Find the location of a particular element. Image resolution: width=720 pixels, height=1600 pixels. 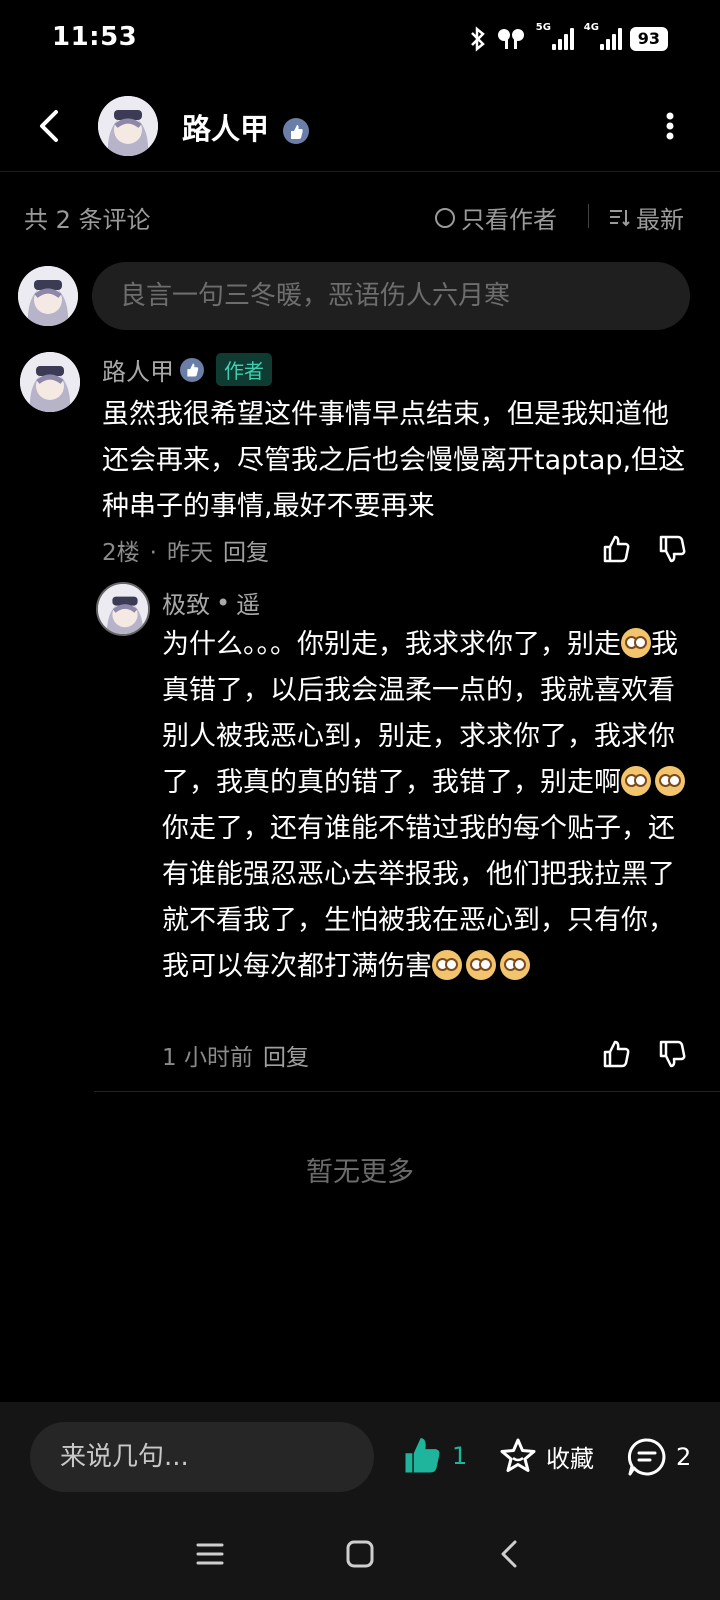

comment-count: 共 2 条评论 is located at coordinates (87, 220).